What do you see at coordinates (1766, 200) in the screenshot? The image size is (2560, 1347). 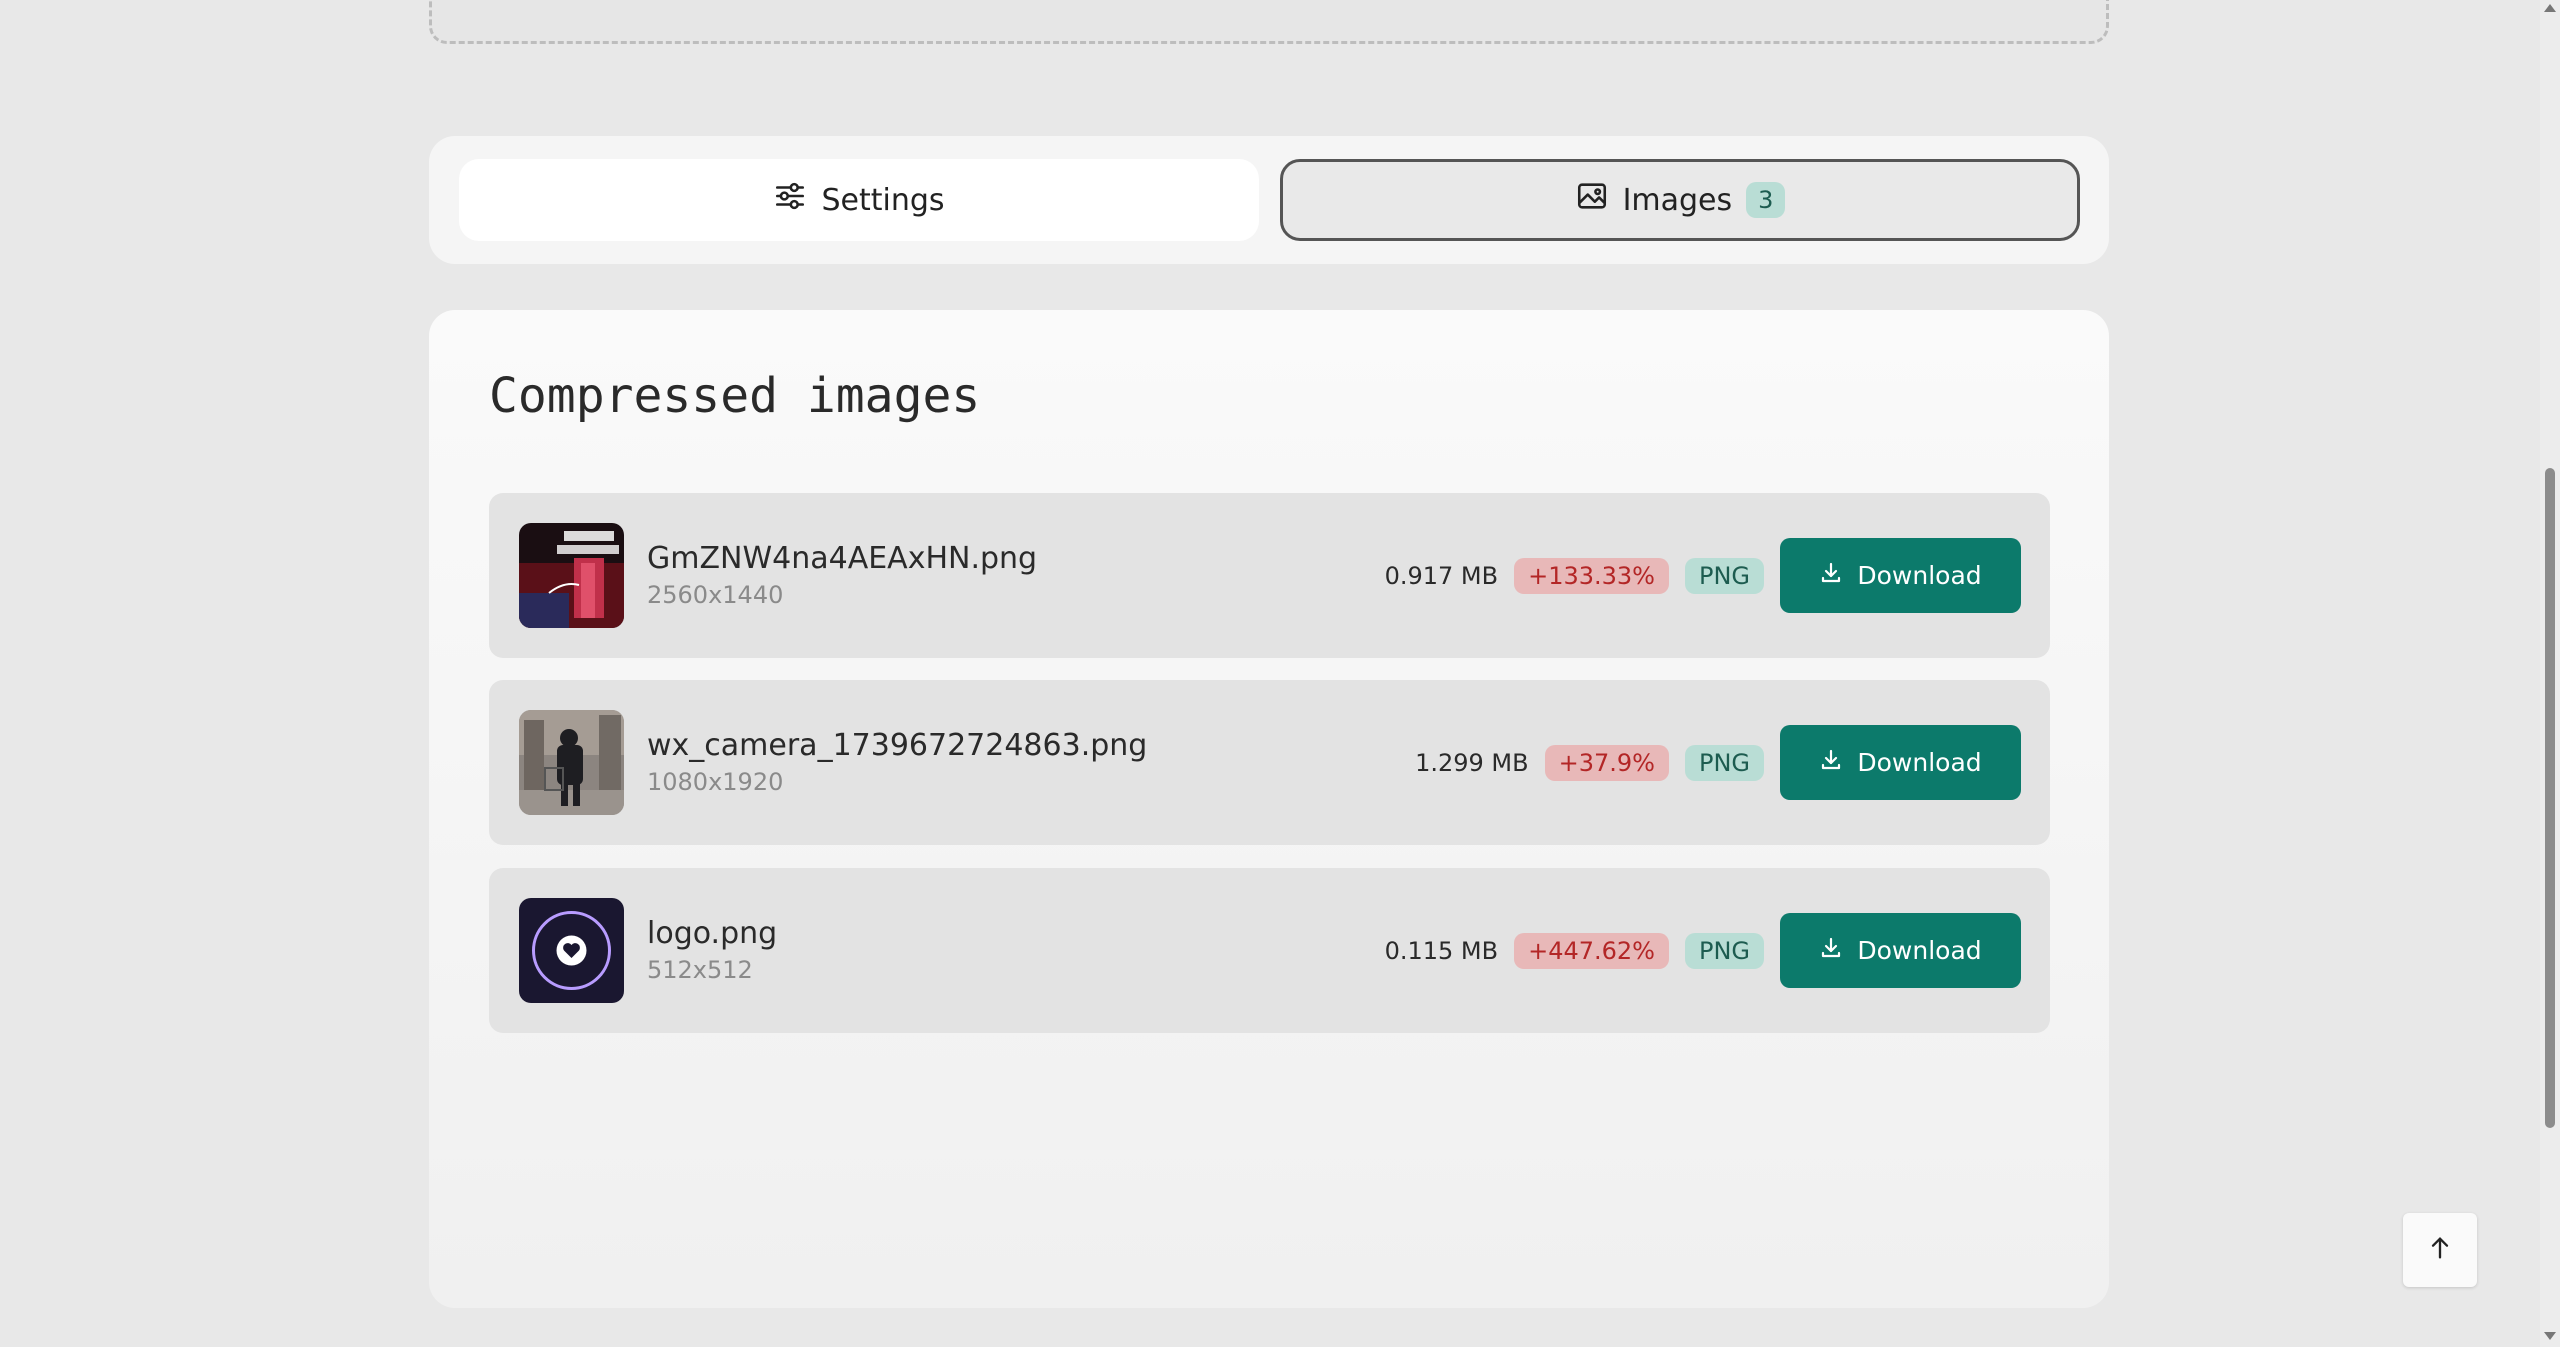 I see `images-count-badge: 3` at bounding box center [1766, 200].